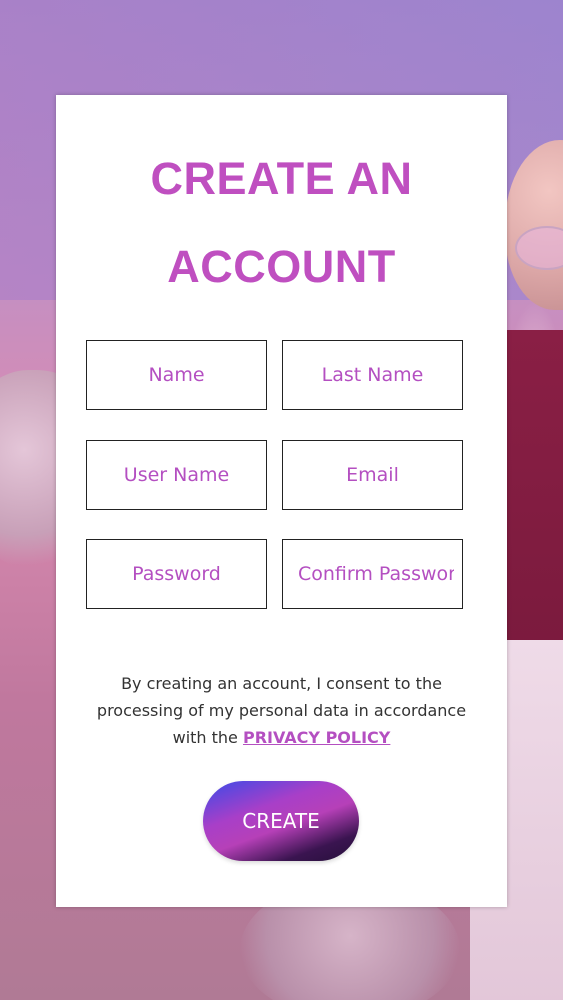 The width and height of the screenshot is (563, 1000). Describe the element at coordinates (531, 500) in the screenshot. I see `background-person-sweater` at that location.